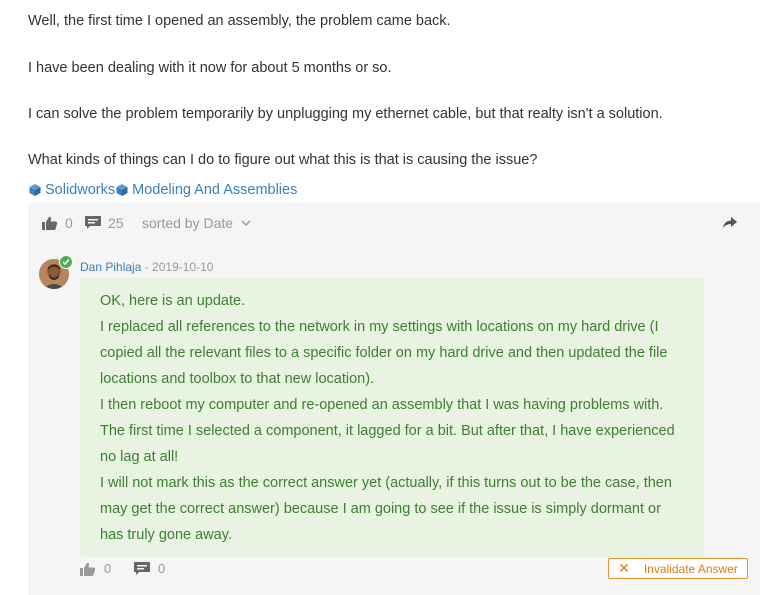 Image resolution: width=782 pixels, height=595 pixels. What do you see at coordinates (188, 223) in the screenshot?
I see `sort-label: sorted by Date` at bounding box center [188, 223].